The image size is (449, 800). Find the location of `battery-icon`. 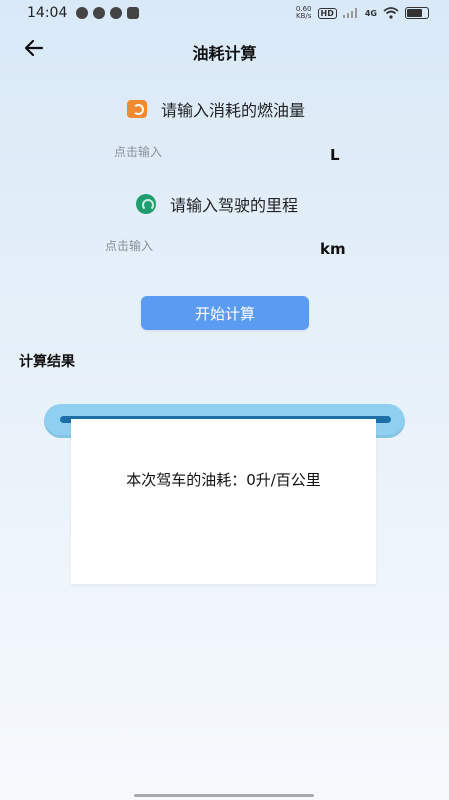

battery-icon is located at coordinates (417, 13).